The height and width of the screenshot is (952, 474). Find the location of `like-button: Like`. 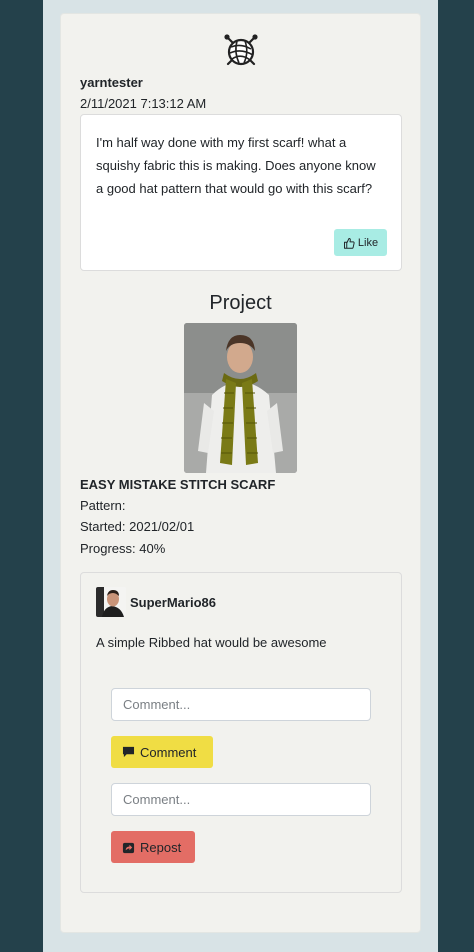

like-button: Like is located at coordinates (360, 242).